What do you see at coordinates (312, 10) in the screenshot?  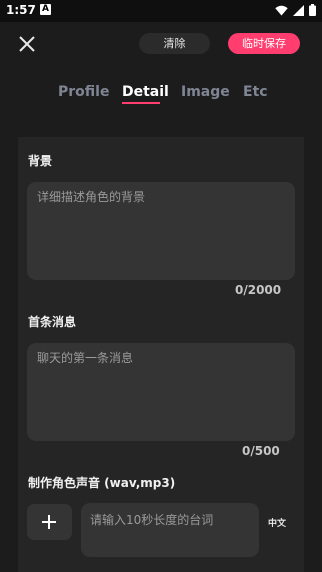 I see `battery-icon` at bounding box center [312, 10].